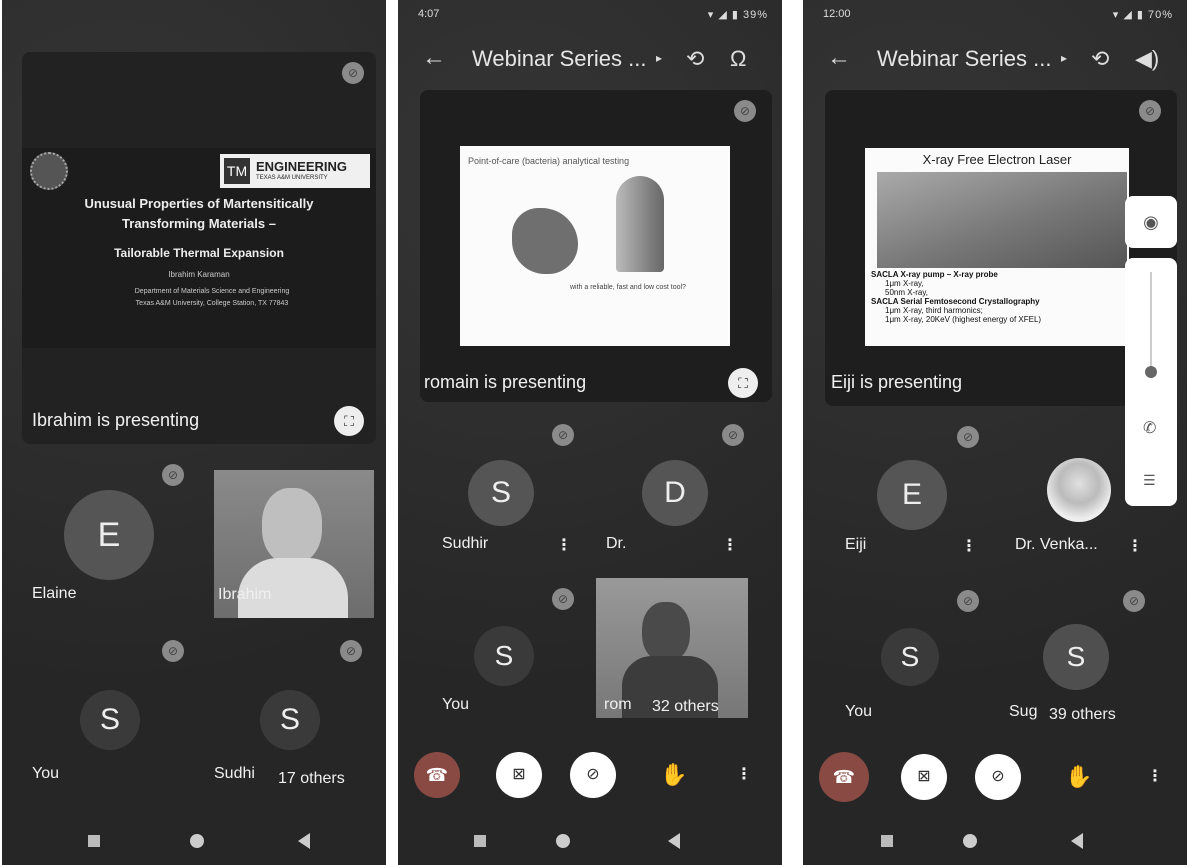 This screenshot has height=865, width=1189. I want to click on presenting-label: Eiji is presenting, so click(897, 382).